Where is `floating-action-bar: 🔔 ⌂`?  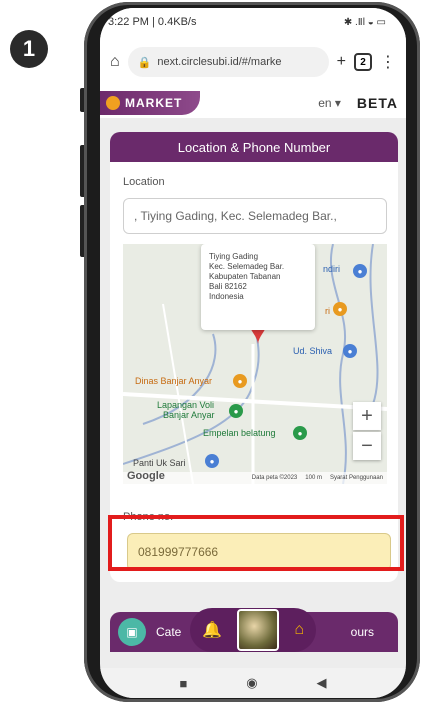 floating-action-bar: 🔔 ⌂ is located at coordinates (253, 630).